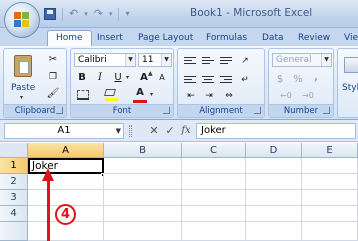 This screenshot has height=241, width=358. I want to click on font-name-select: Calibri ▼, so click(105, 60).